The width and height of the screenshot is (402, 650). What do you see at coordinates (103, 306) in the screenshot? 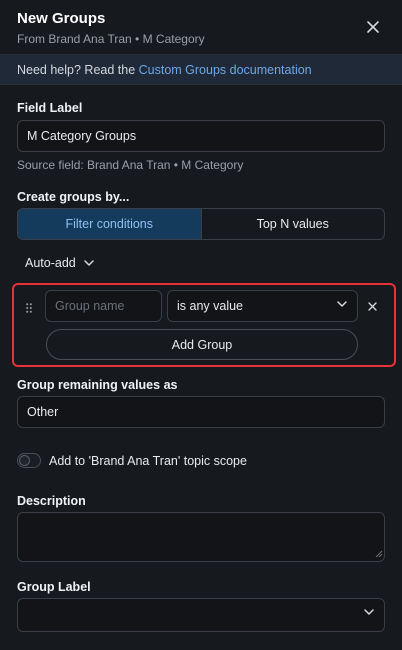
I see `group-name-input` at bounding box center [103, 306].